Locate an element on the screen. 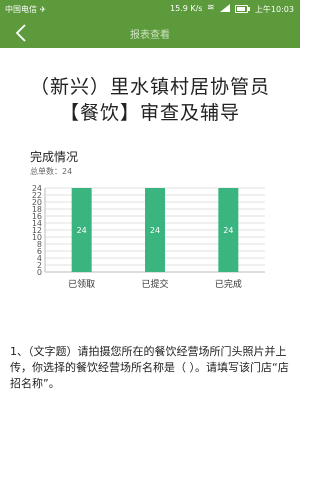  y-tick-label: 24 is located at coordinates (37, 188).